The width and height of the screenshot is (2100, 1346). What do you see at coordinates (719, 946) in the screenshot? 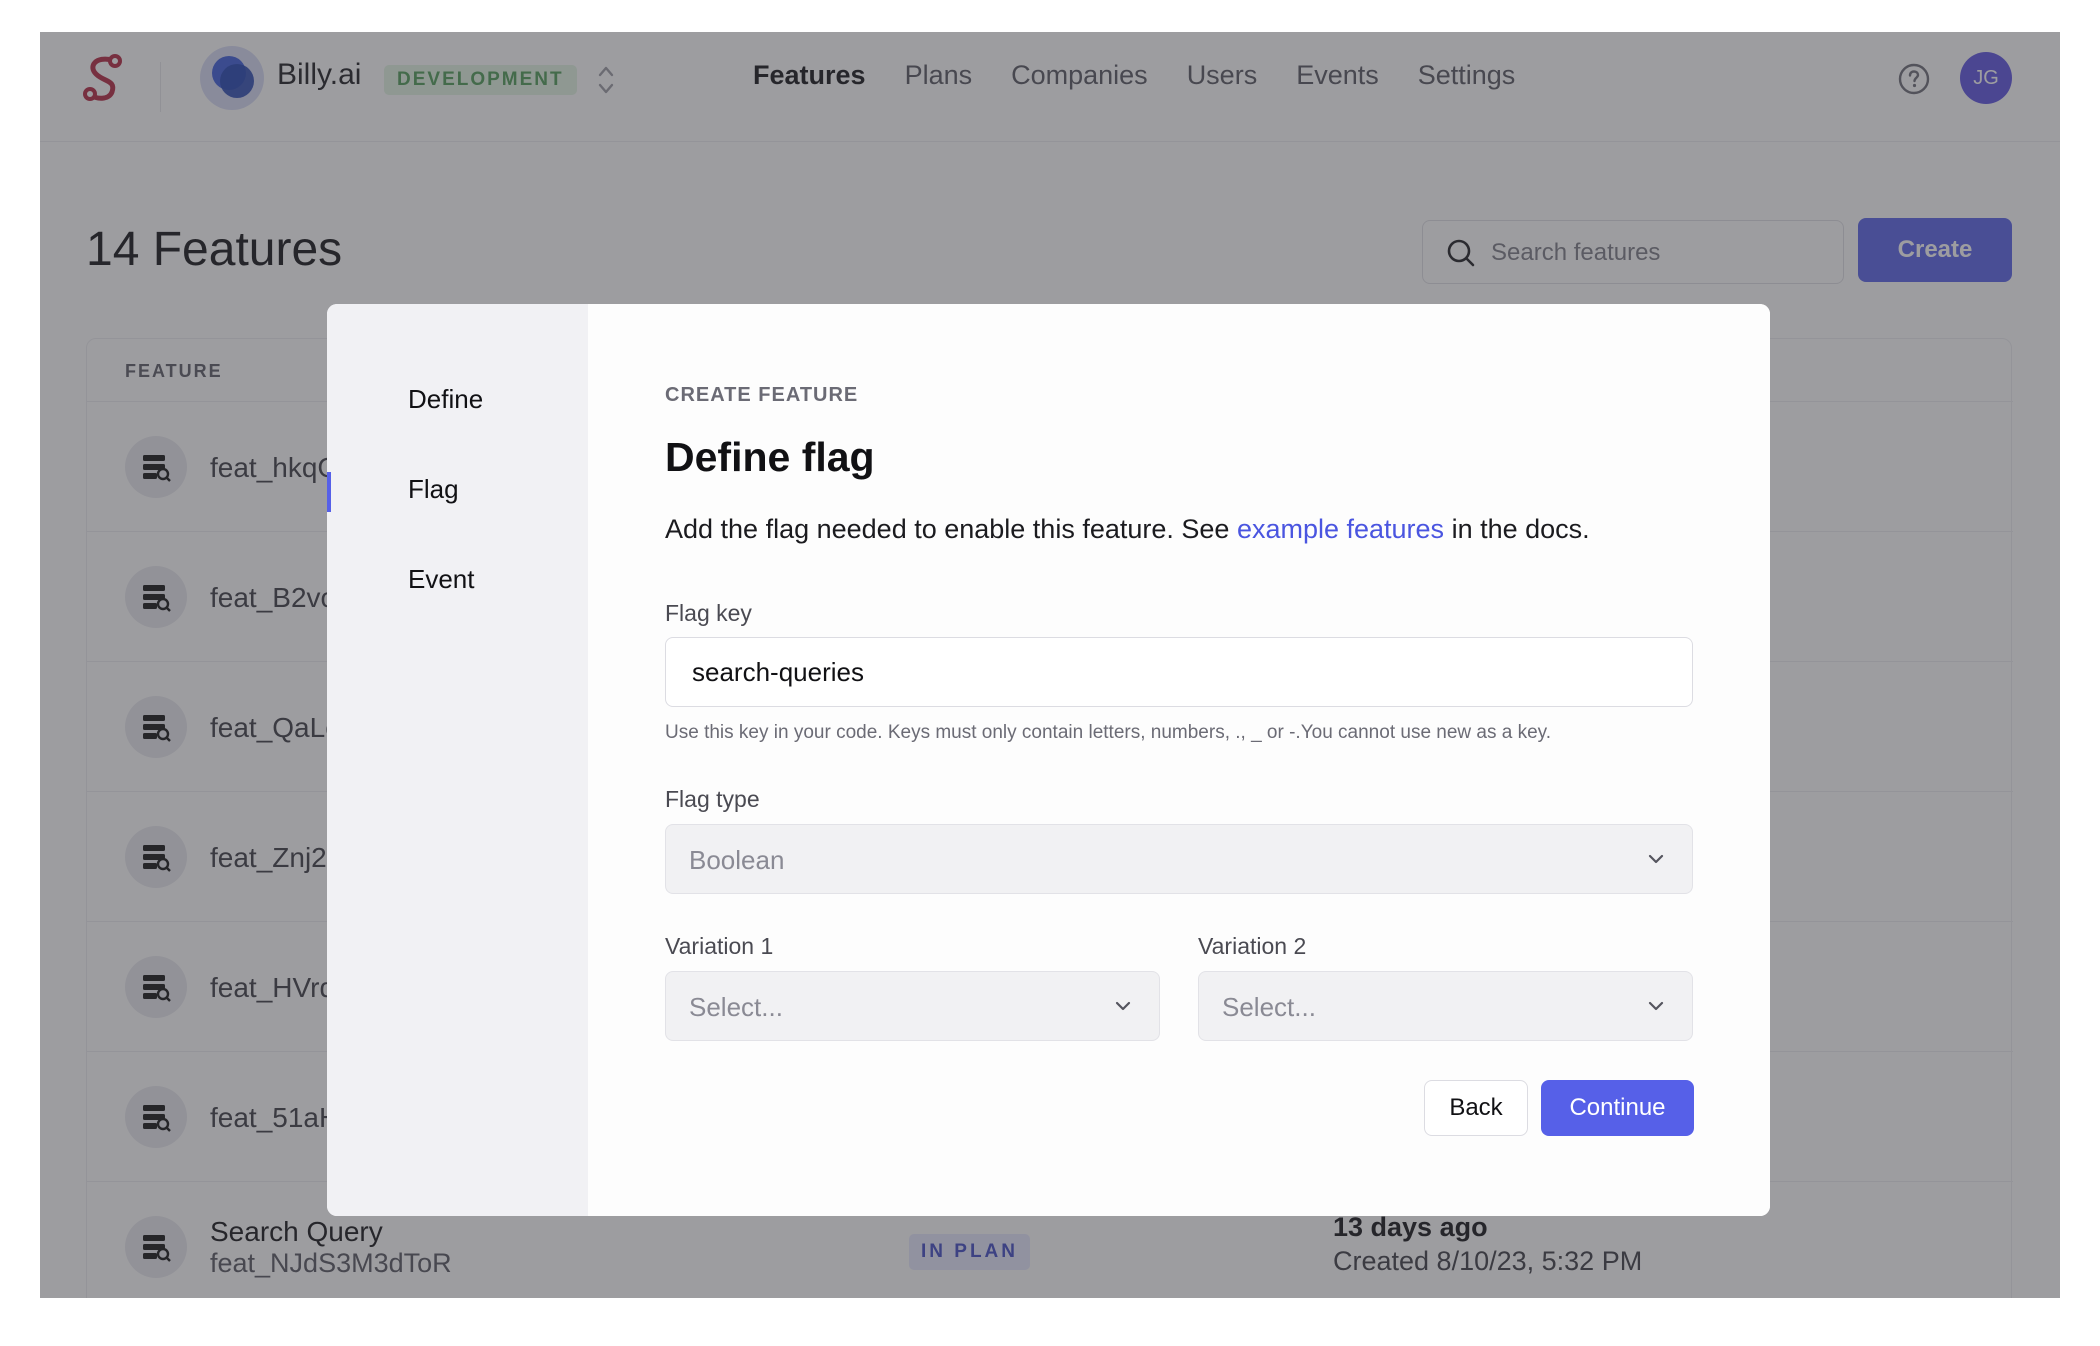
I see `variation-1-label: Variation 1` at bounding box center [719, 946].